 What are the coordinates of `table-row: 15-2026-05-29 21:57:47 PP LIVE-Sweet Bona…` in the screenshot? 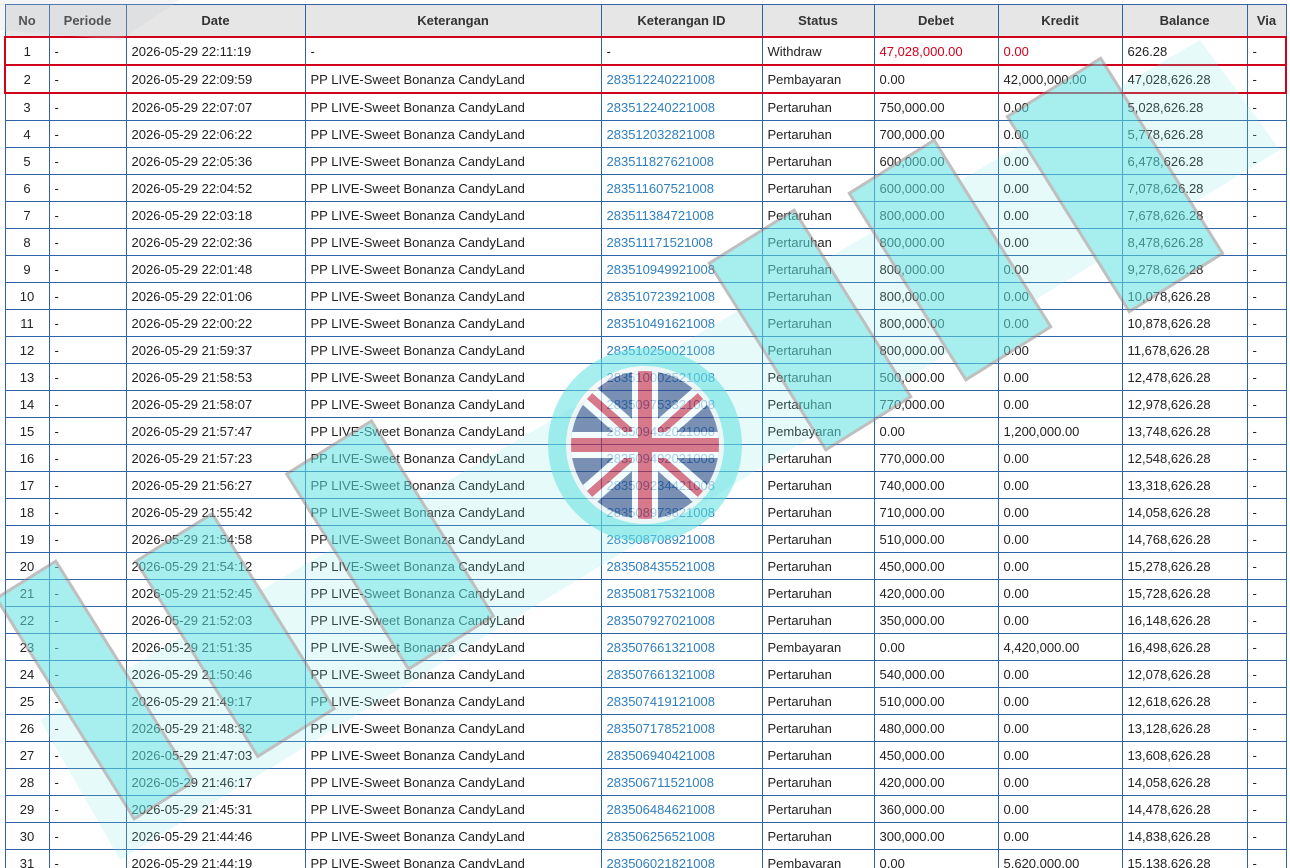 It's located at (645, 431).